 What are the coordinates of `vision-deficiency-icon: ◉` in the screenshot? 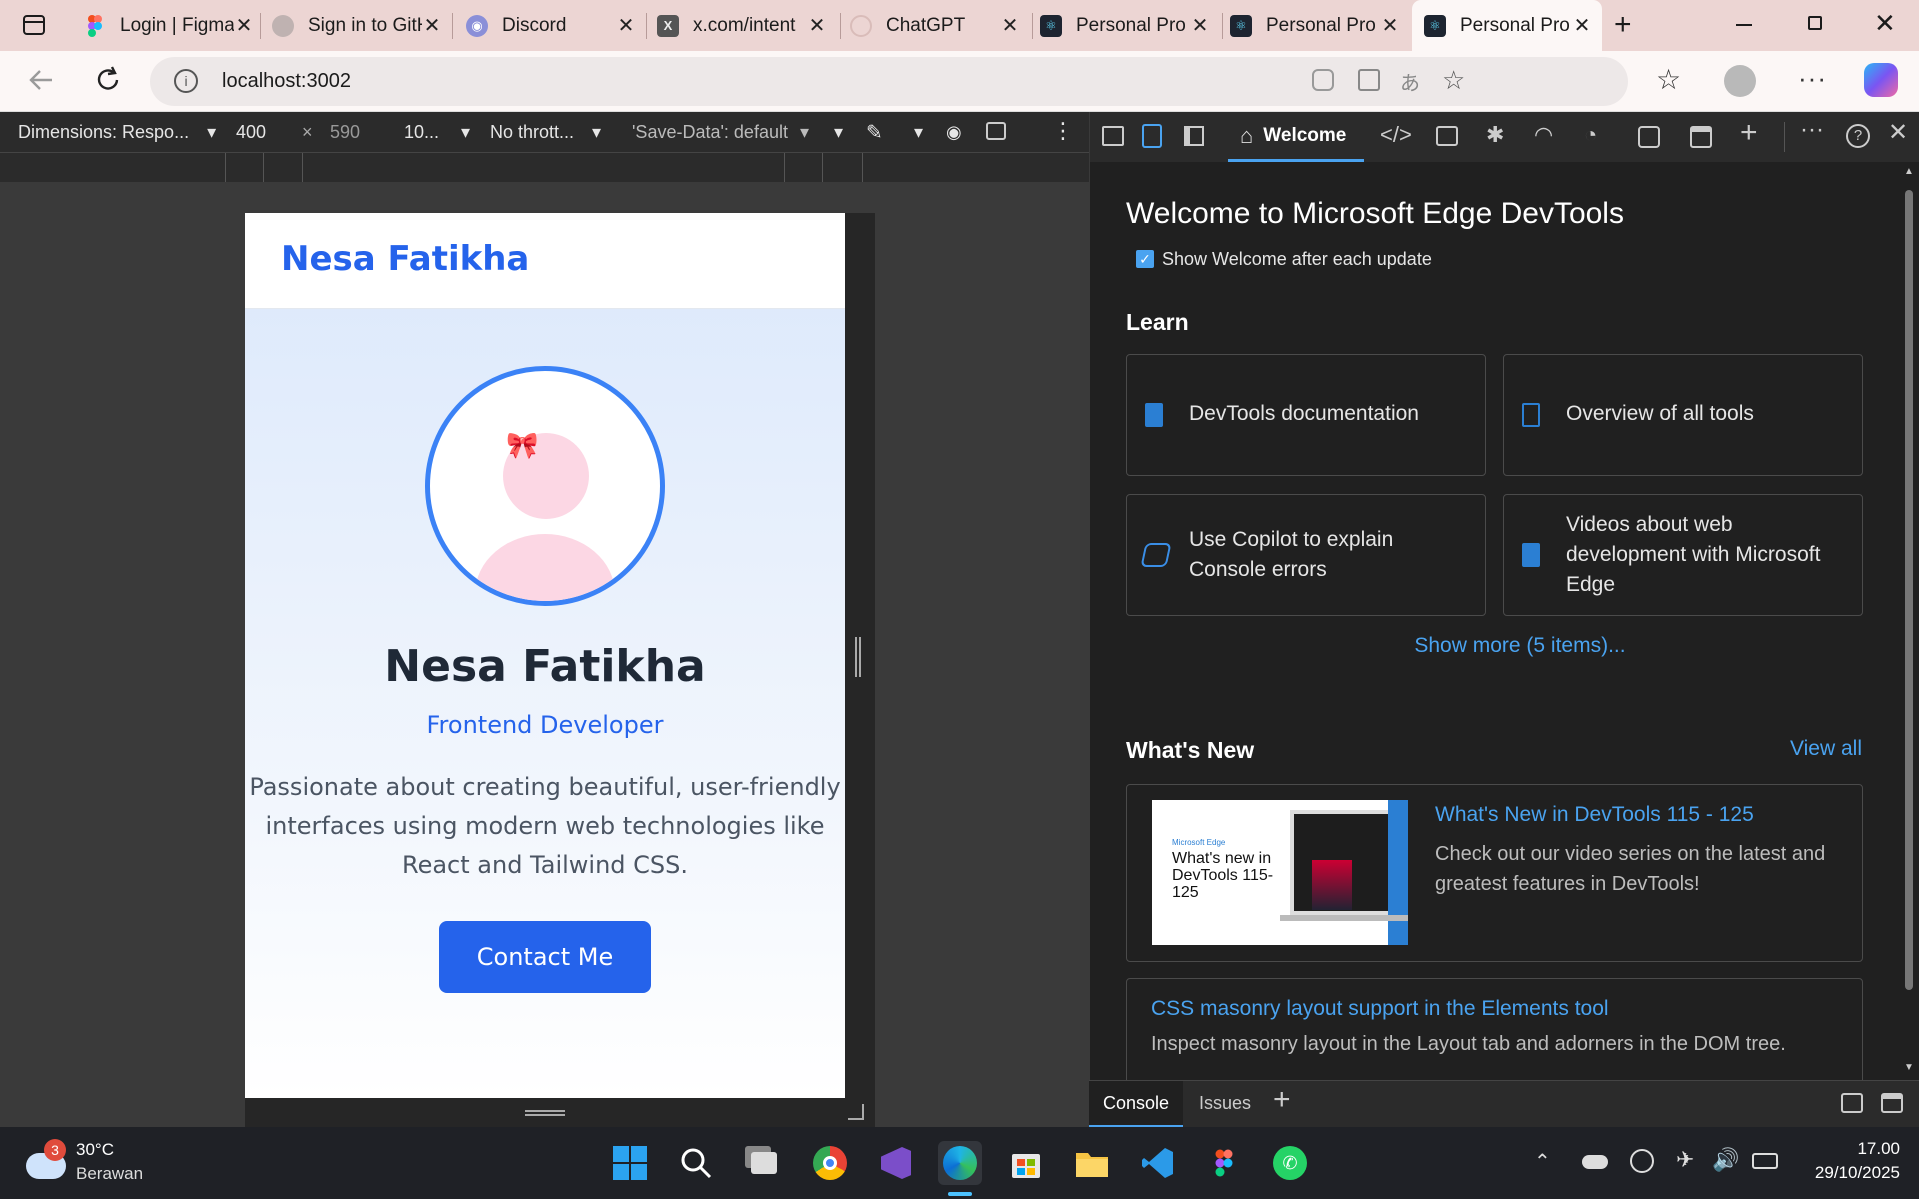 It's located at (954, 132).